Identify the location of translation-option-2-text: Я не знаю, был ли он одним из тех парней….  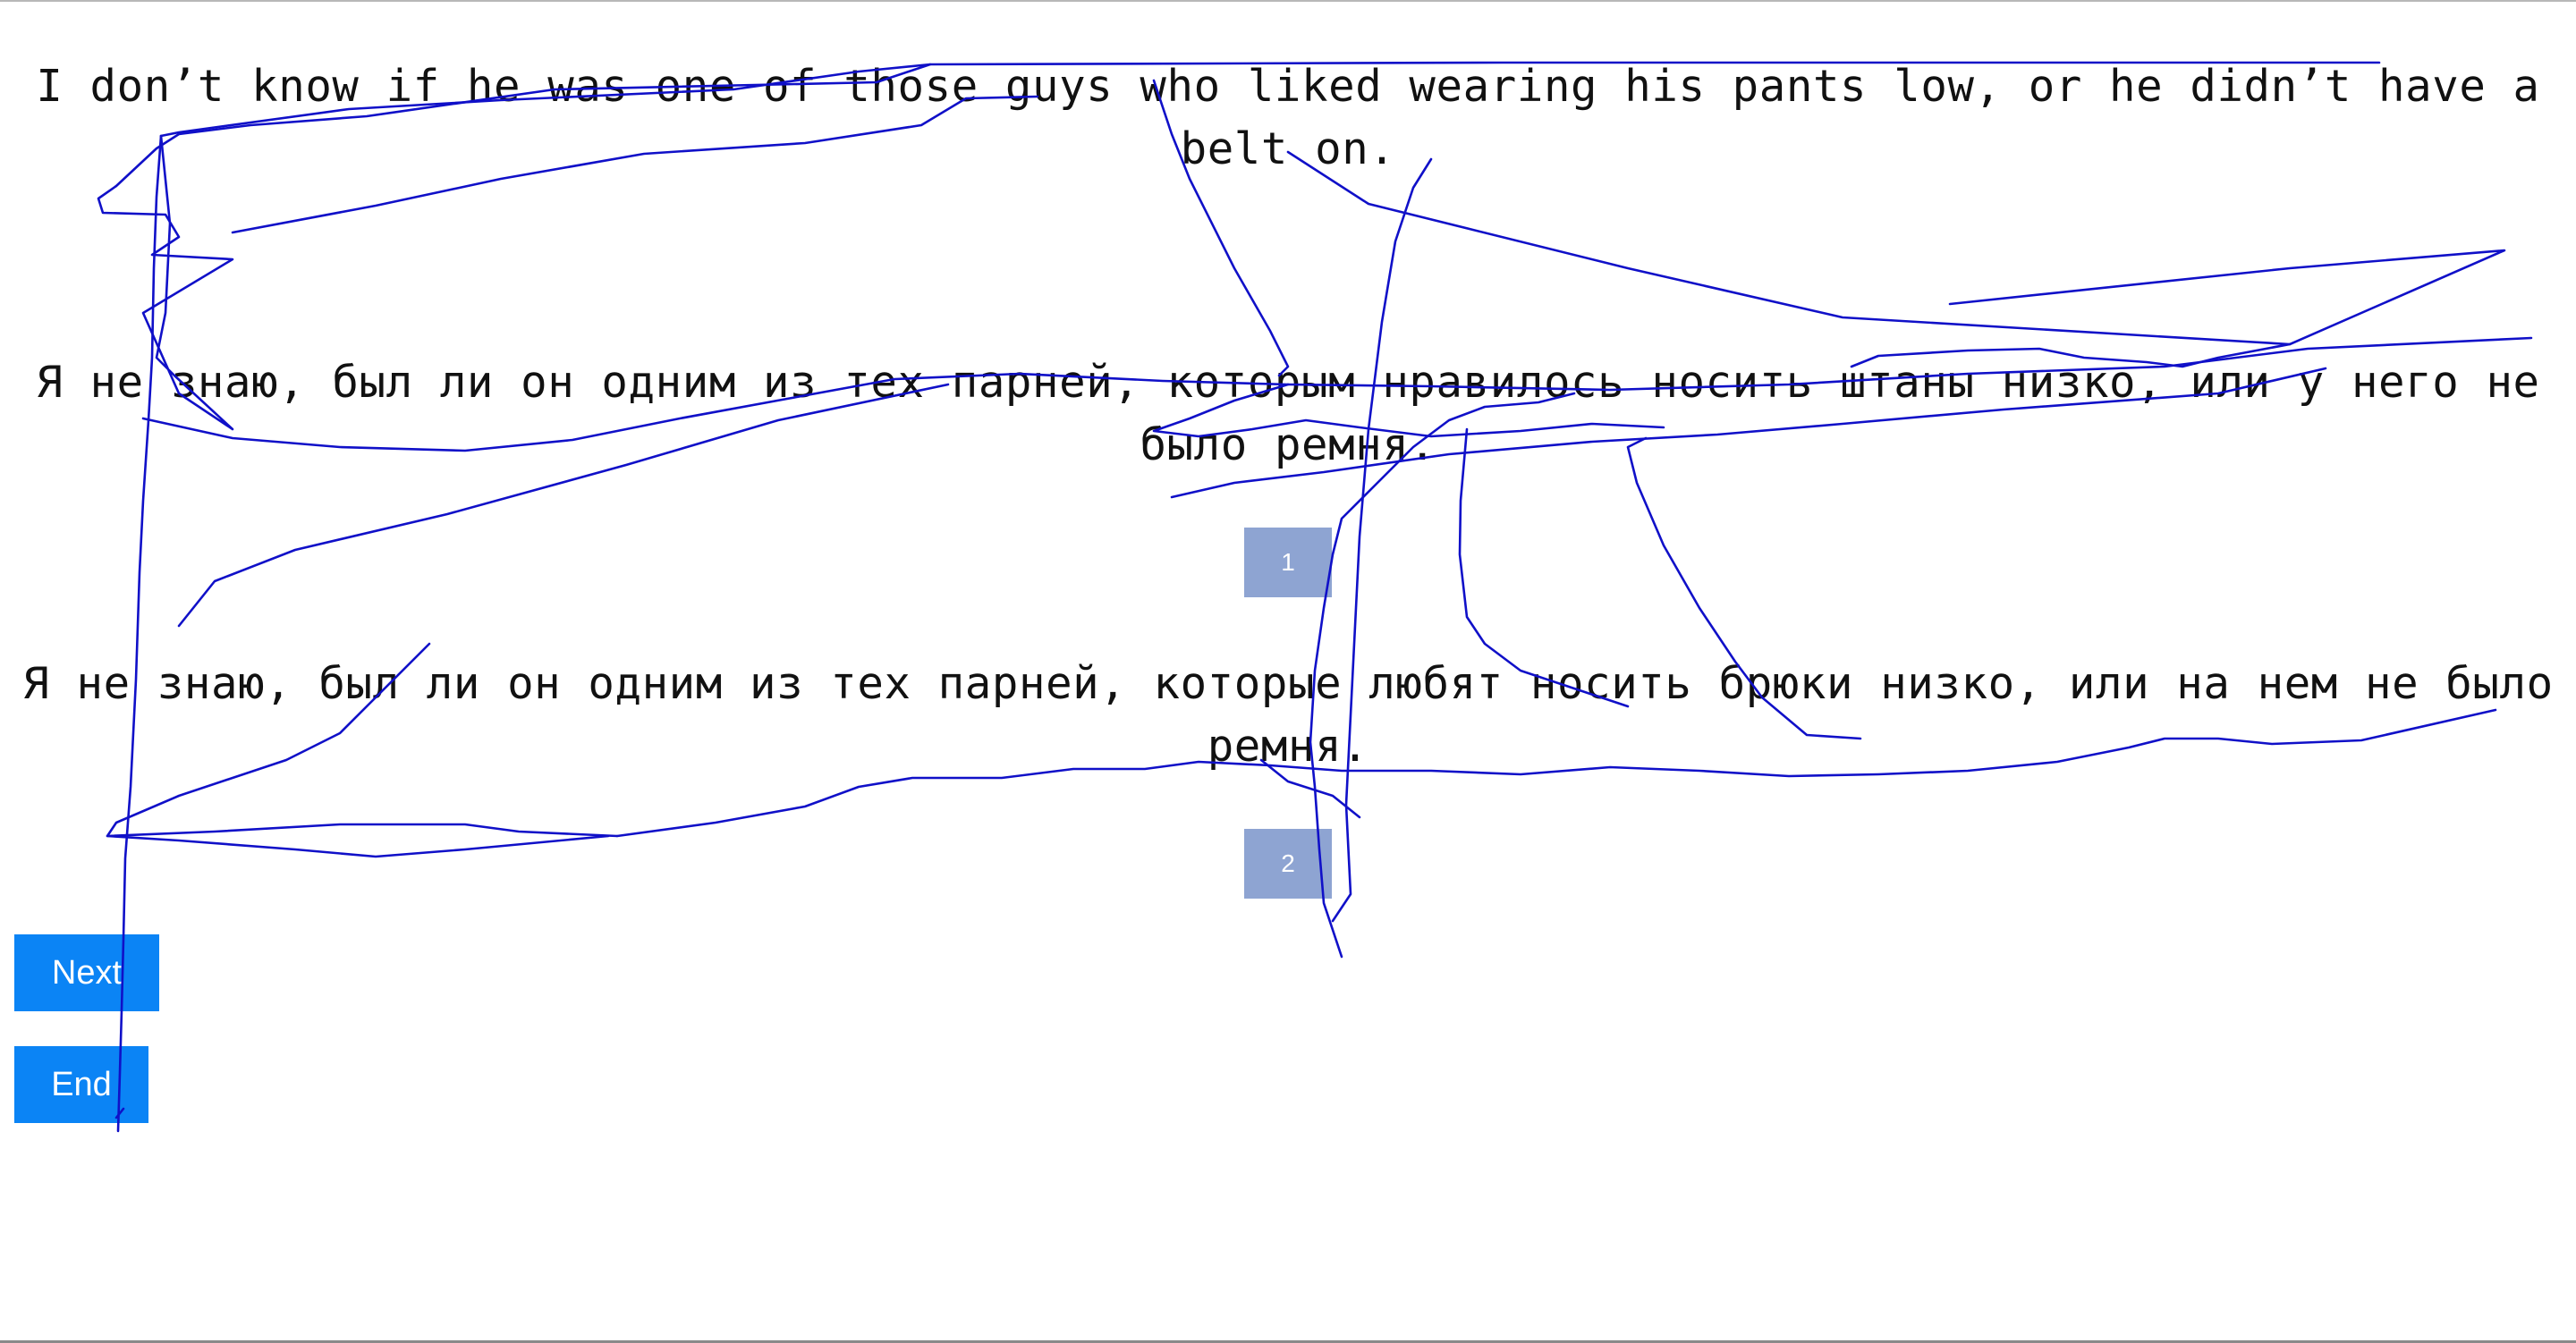
(1288, 715).